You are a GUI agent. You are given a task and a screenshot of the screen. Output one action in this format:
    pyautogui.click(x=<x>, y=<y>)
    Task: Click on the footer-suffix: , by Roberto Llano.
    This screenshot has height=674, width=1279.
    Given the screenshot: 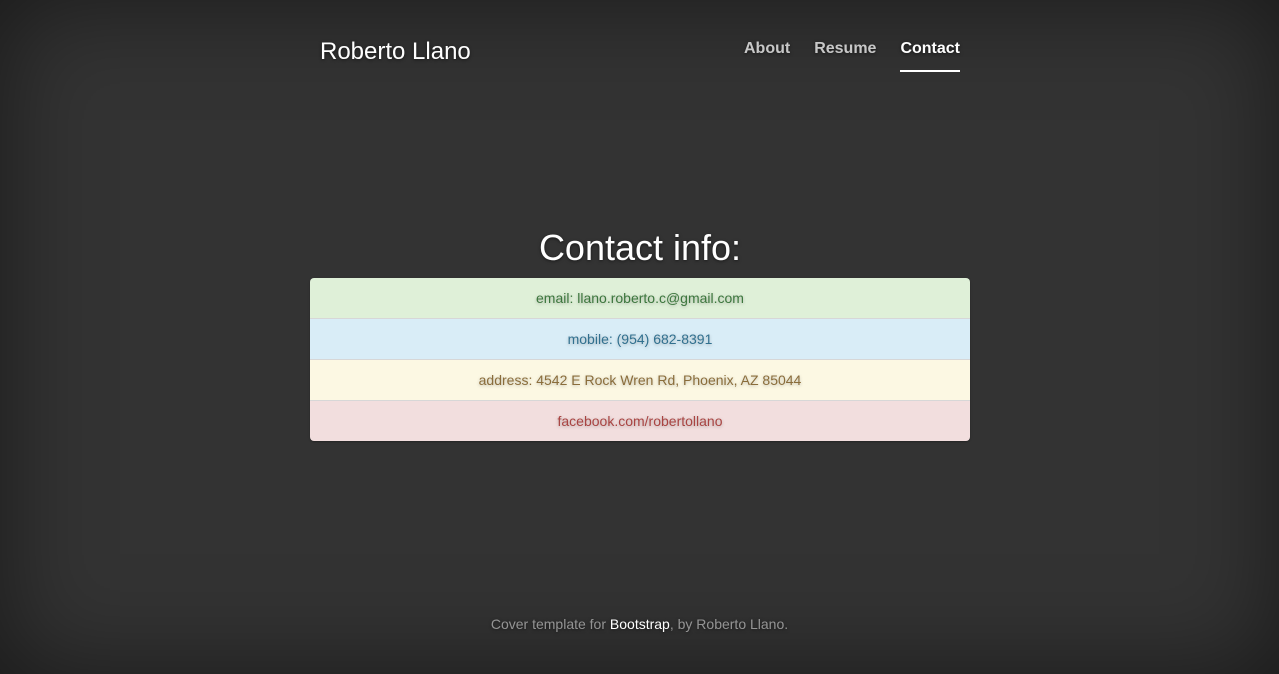 What is the action you would take?
    pyautogui.click(x=729, y=624)
    